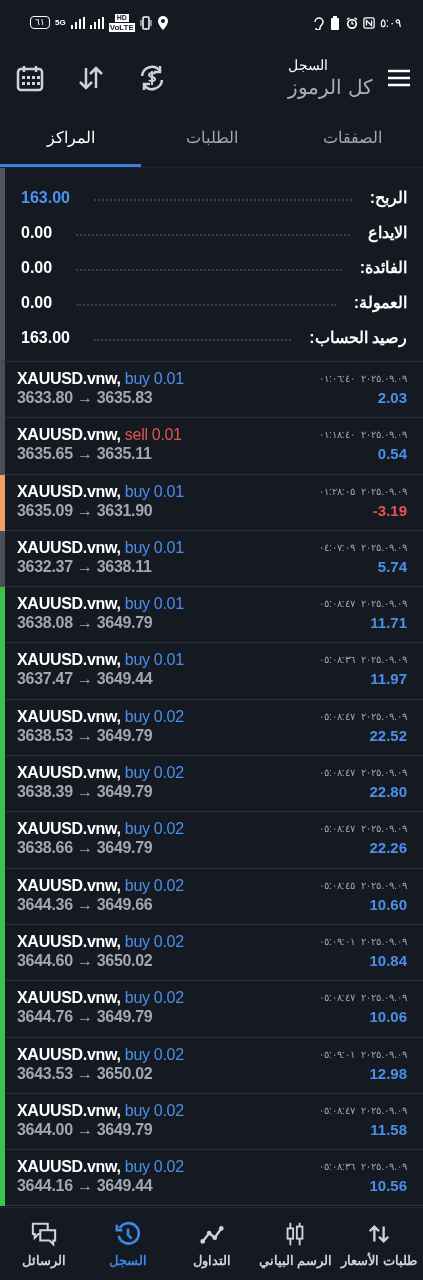  Describe the element at coordinates (388, 792) in the screenshot. I see `profit-value: 22.80` at that location.